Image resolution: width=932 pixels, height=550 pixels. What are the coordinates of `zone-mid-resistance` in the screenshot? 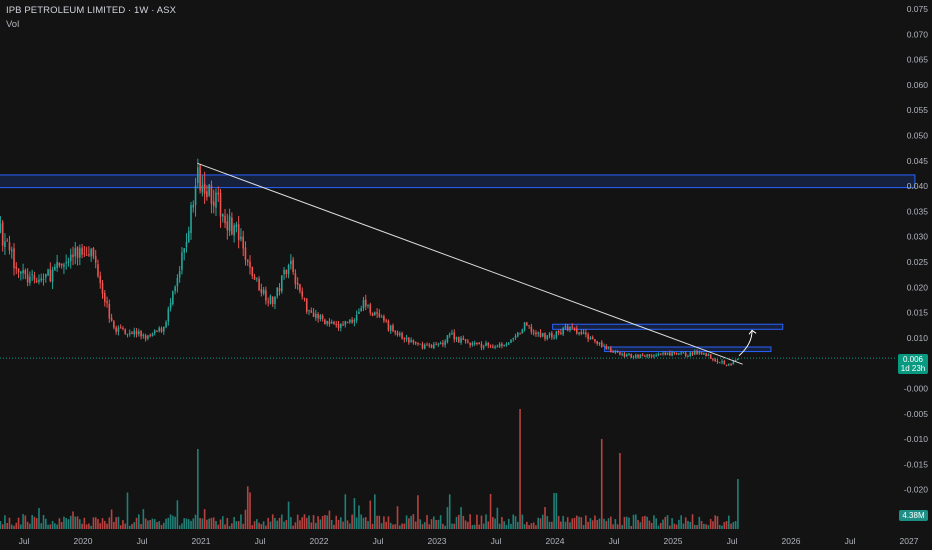 It's located at (668, 326).